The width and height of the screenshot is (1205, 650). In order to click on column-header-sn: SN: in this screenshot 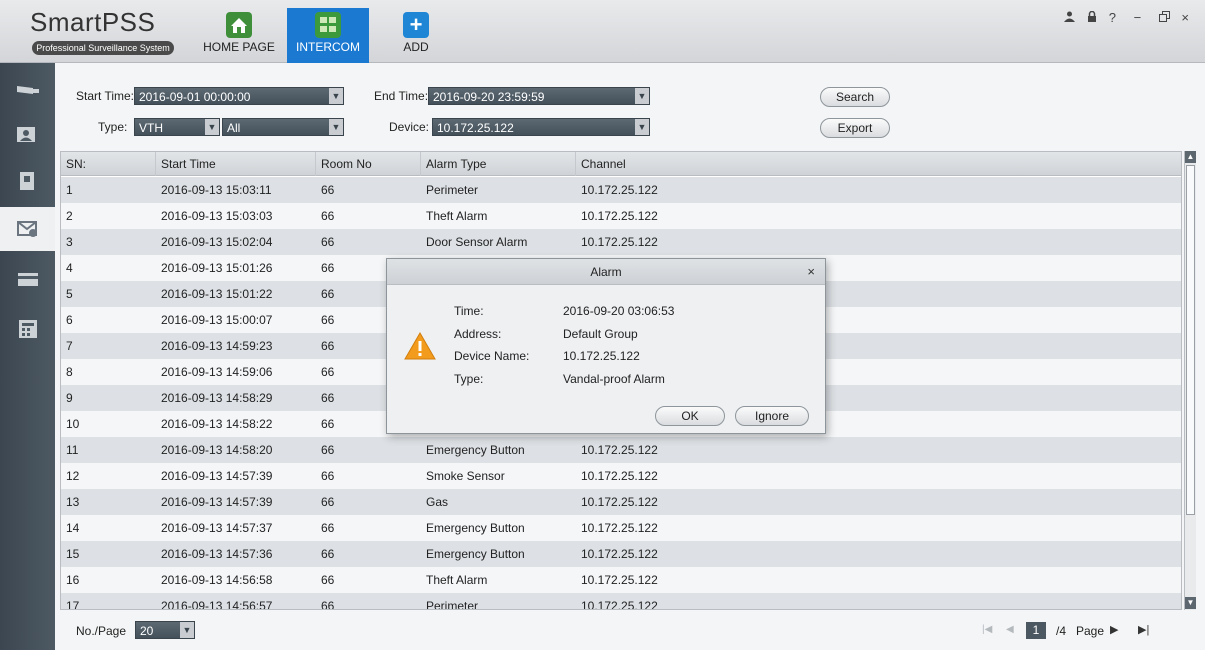, I will do `click(108, 164)`.